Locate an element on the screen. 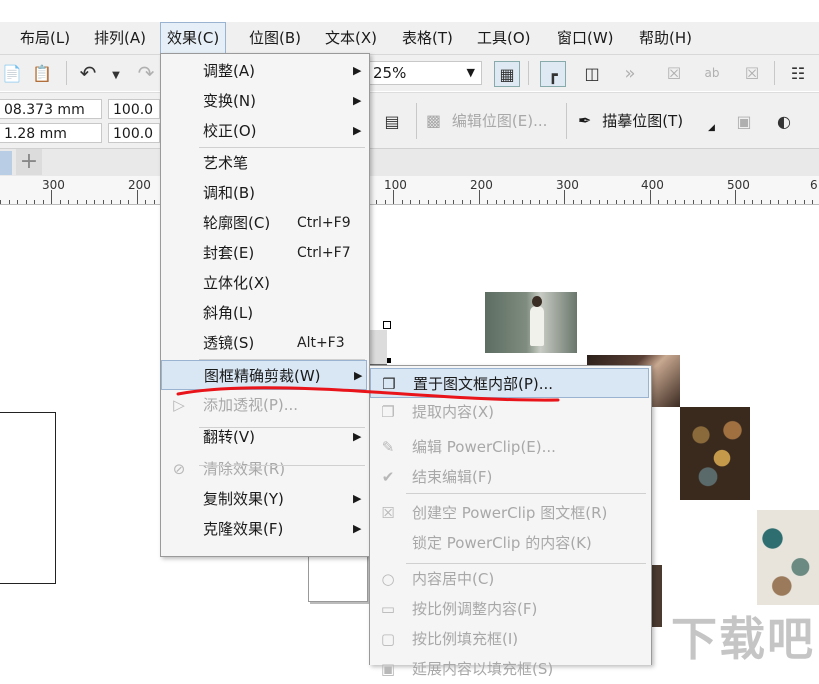  create-empty-frame-icon: ☒ is located at coordinates (388, 513).